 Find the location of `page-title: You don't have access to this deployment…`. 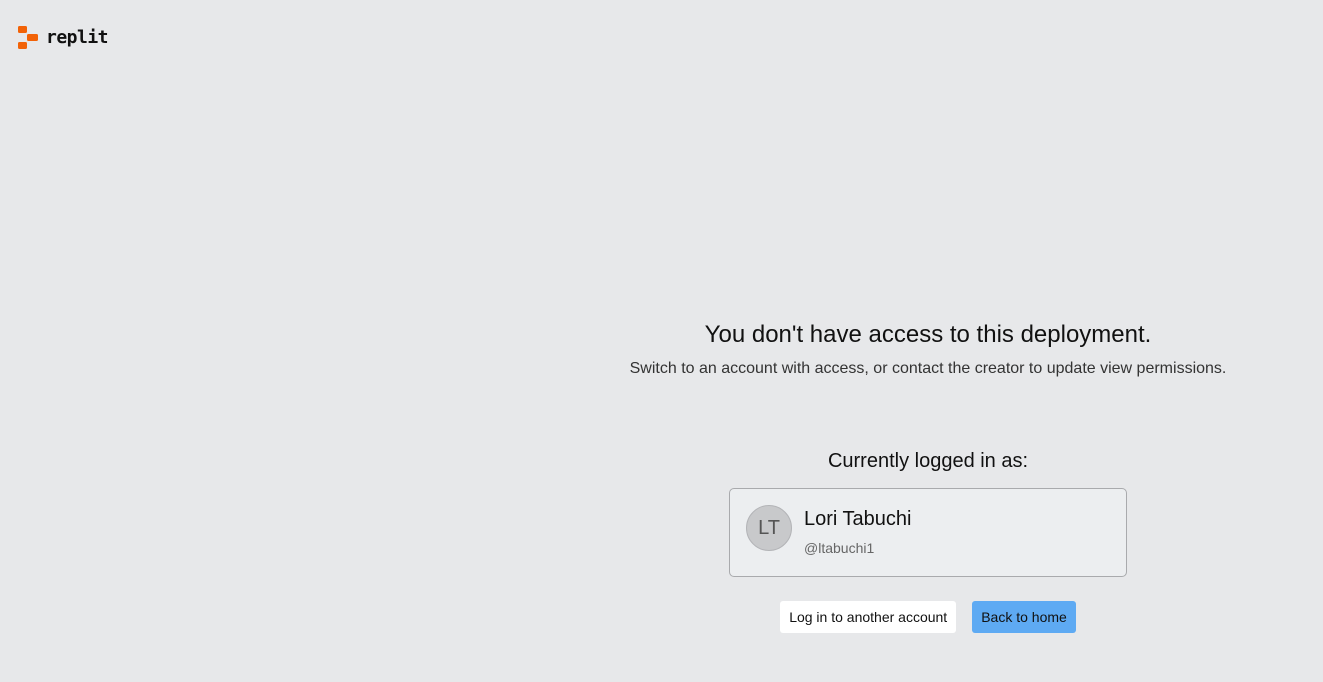

page-title: You don't have access to this deployment… is located at coordinates (928, 334).